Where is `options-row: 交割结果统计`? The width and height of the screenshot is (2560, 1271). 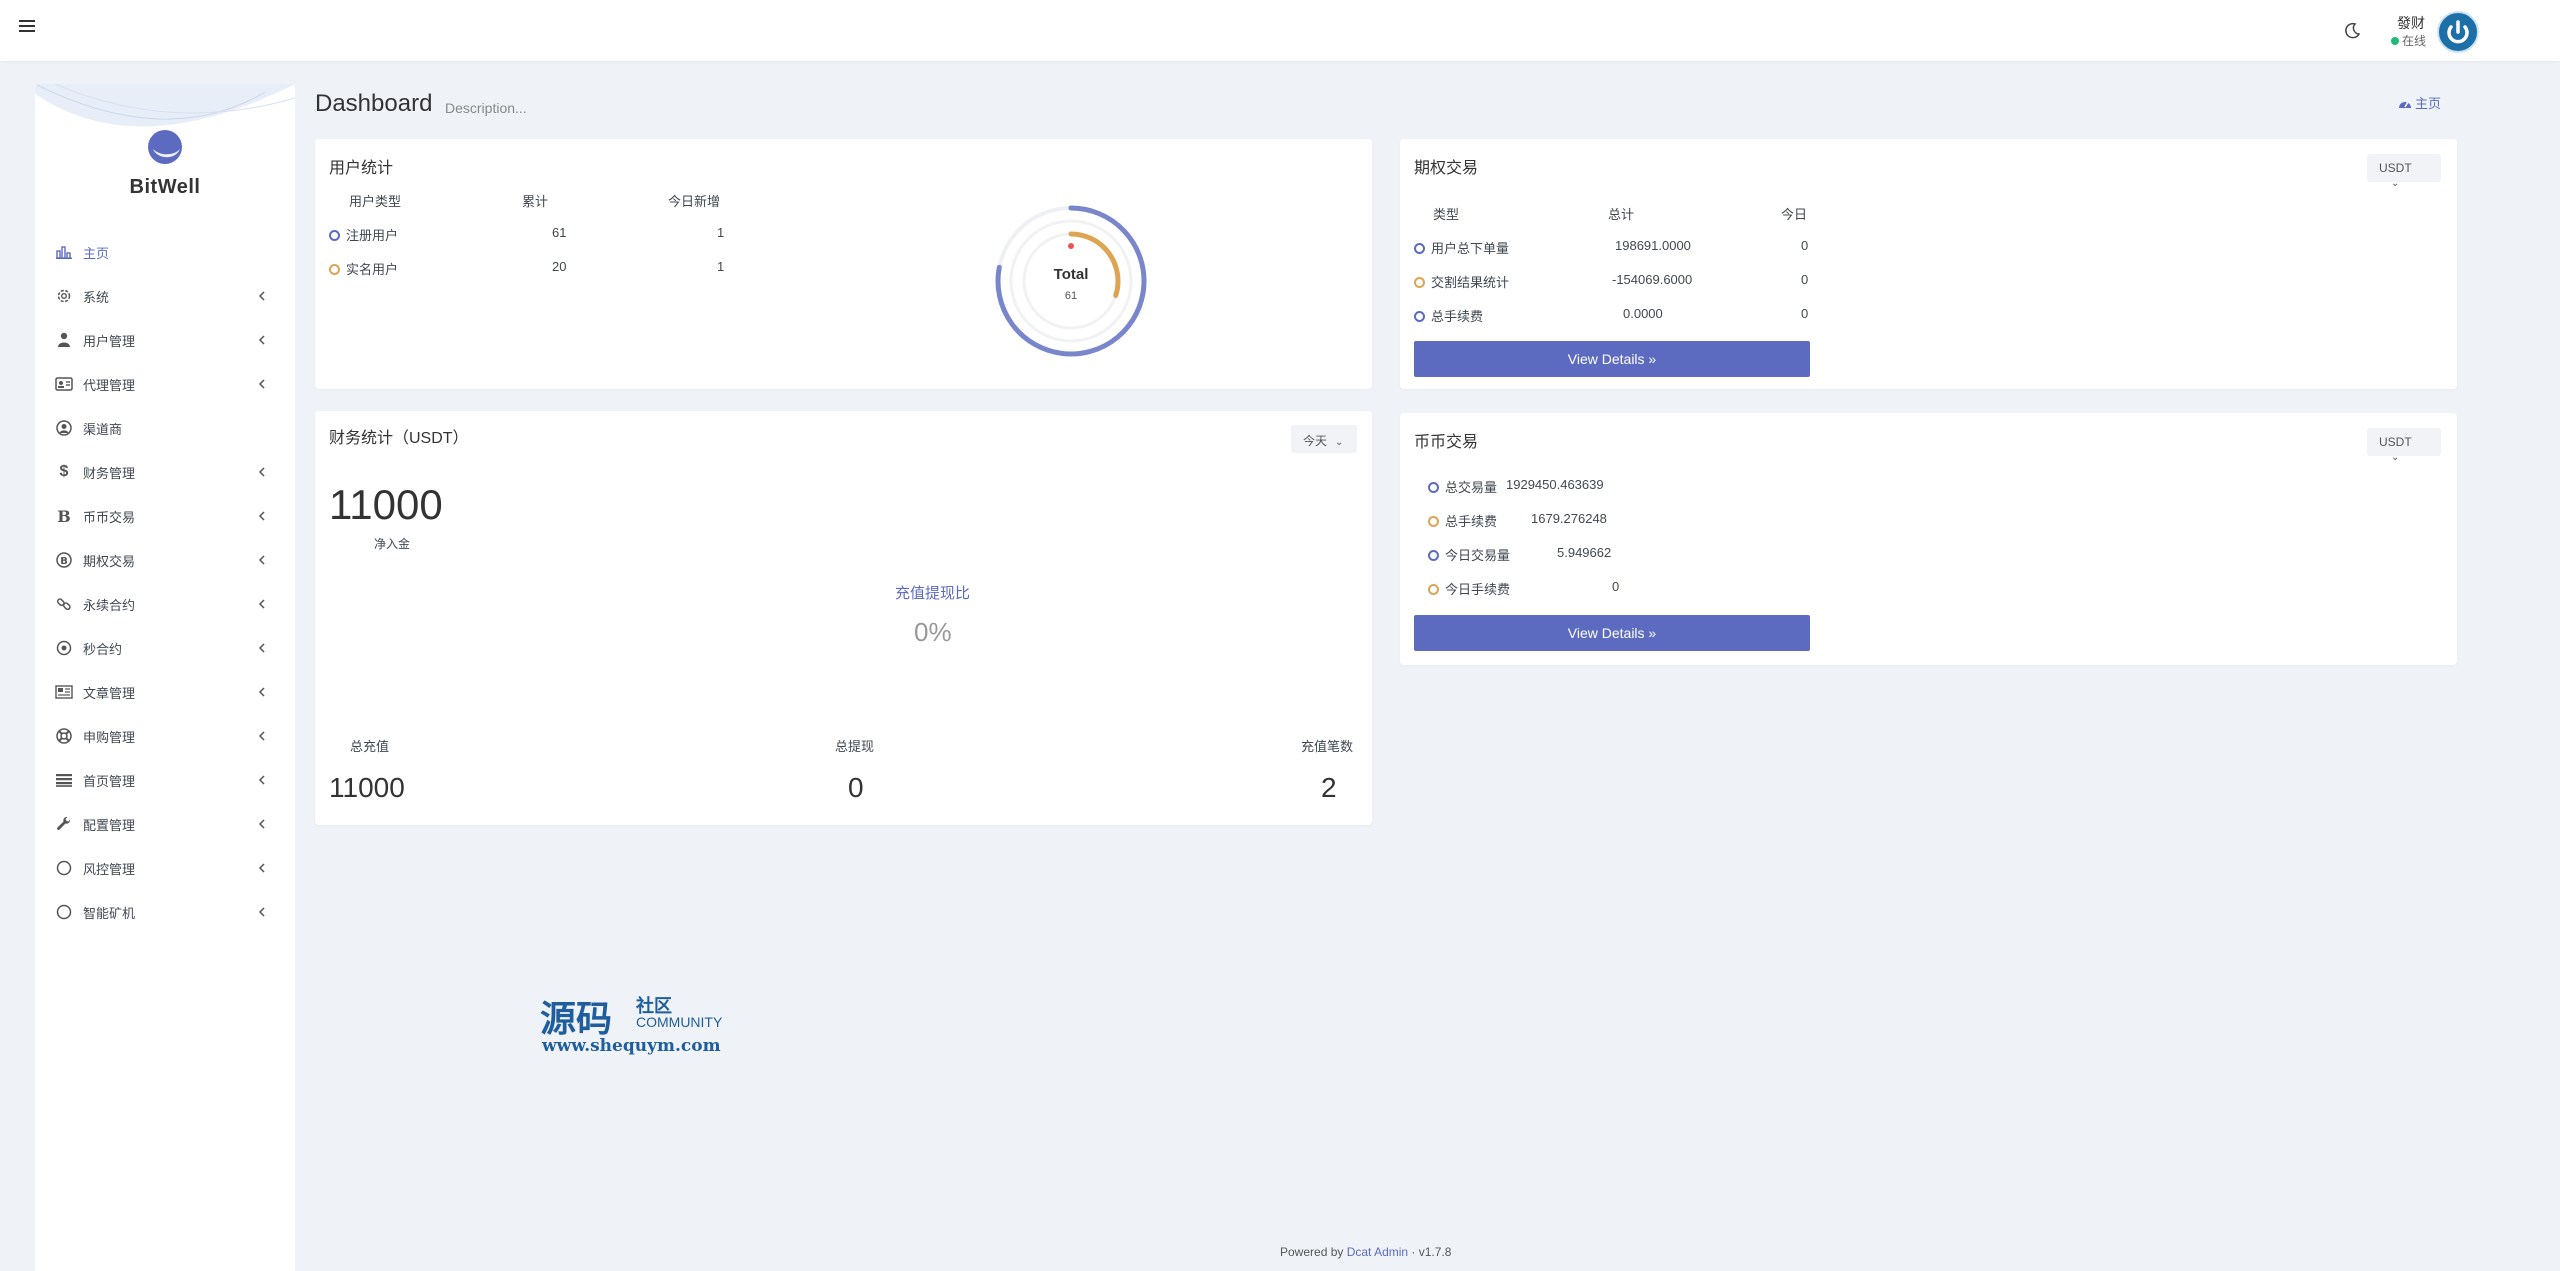 options-row: 交割结果统计 is located at coordinates (1461, 281).